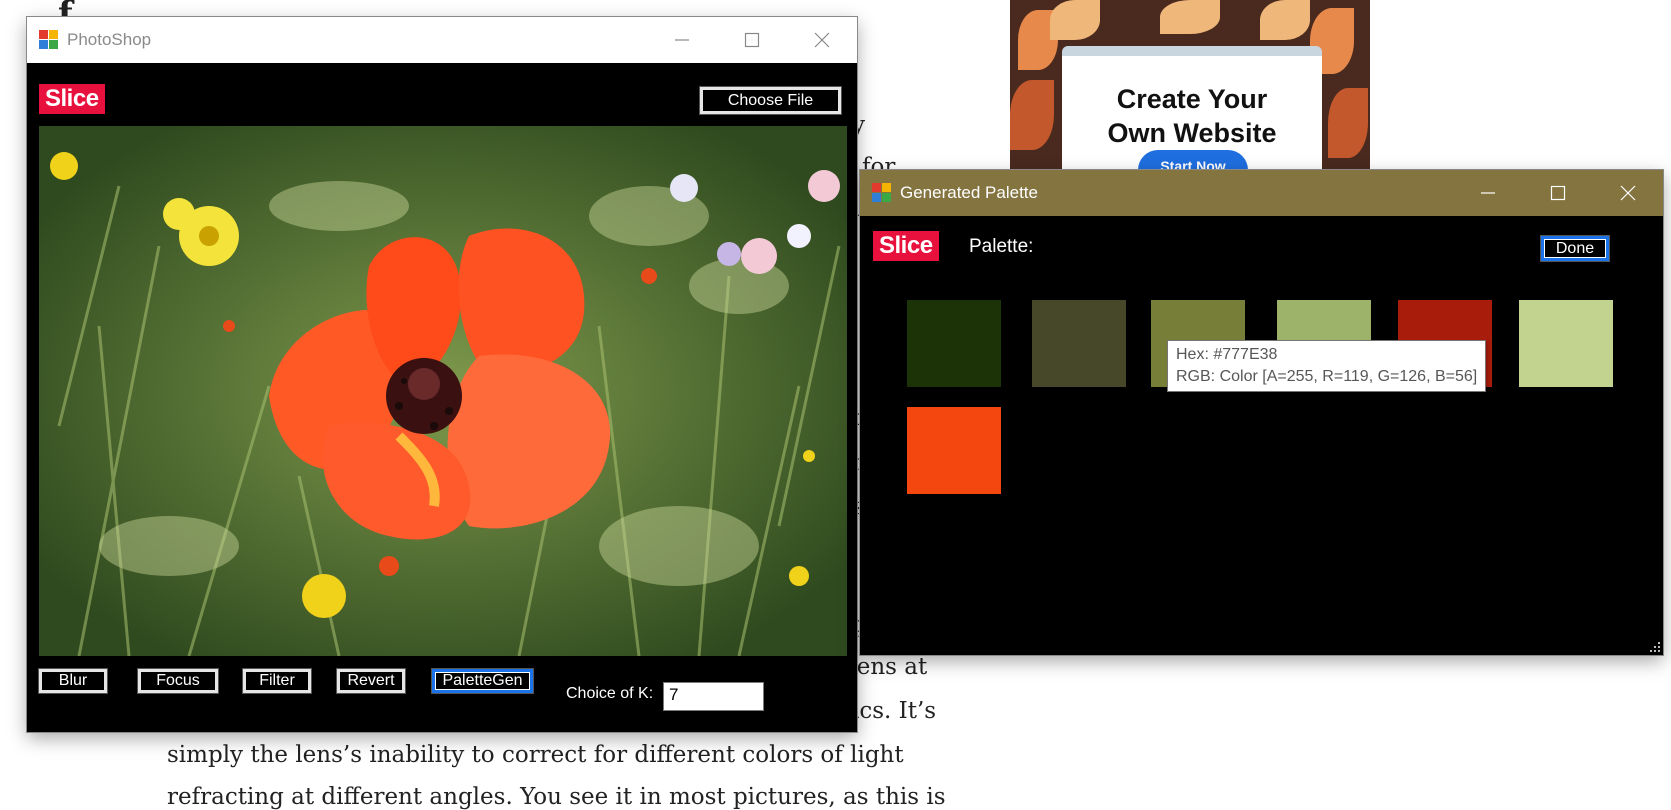 This screenshot has width=1671, height=810. What do you see at coordinates (371, 681) in the screenshot?
I see `revert-button: Revert` at bounding box center [371, 681].